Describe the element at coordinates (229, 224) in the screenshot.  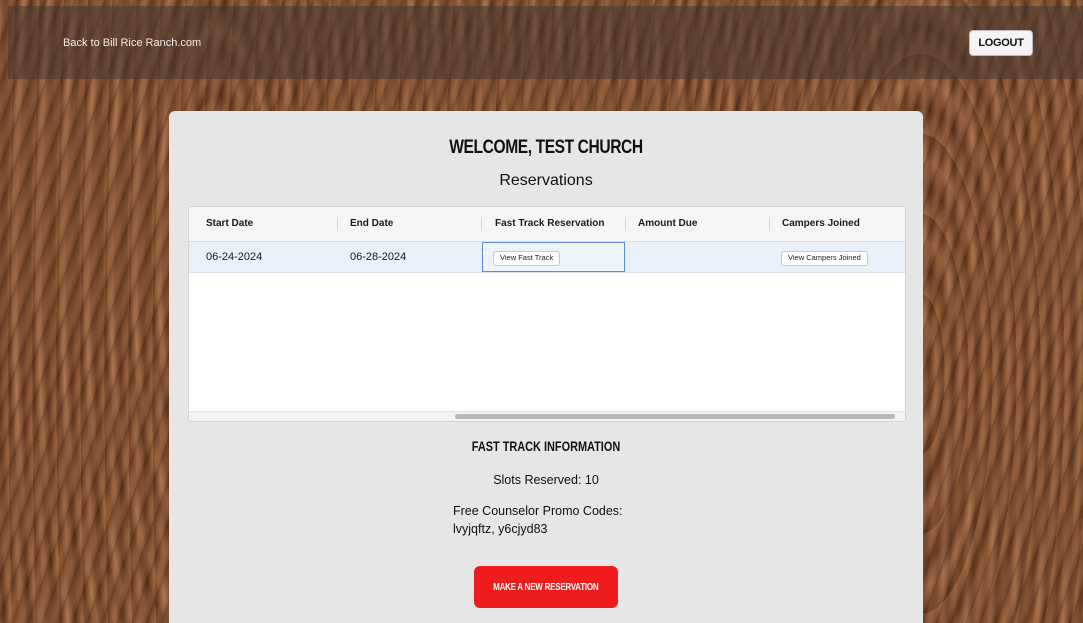
I see `column-header-start-date: Start Date` at that location.